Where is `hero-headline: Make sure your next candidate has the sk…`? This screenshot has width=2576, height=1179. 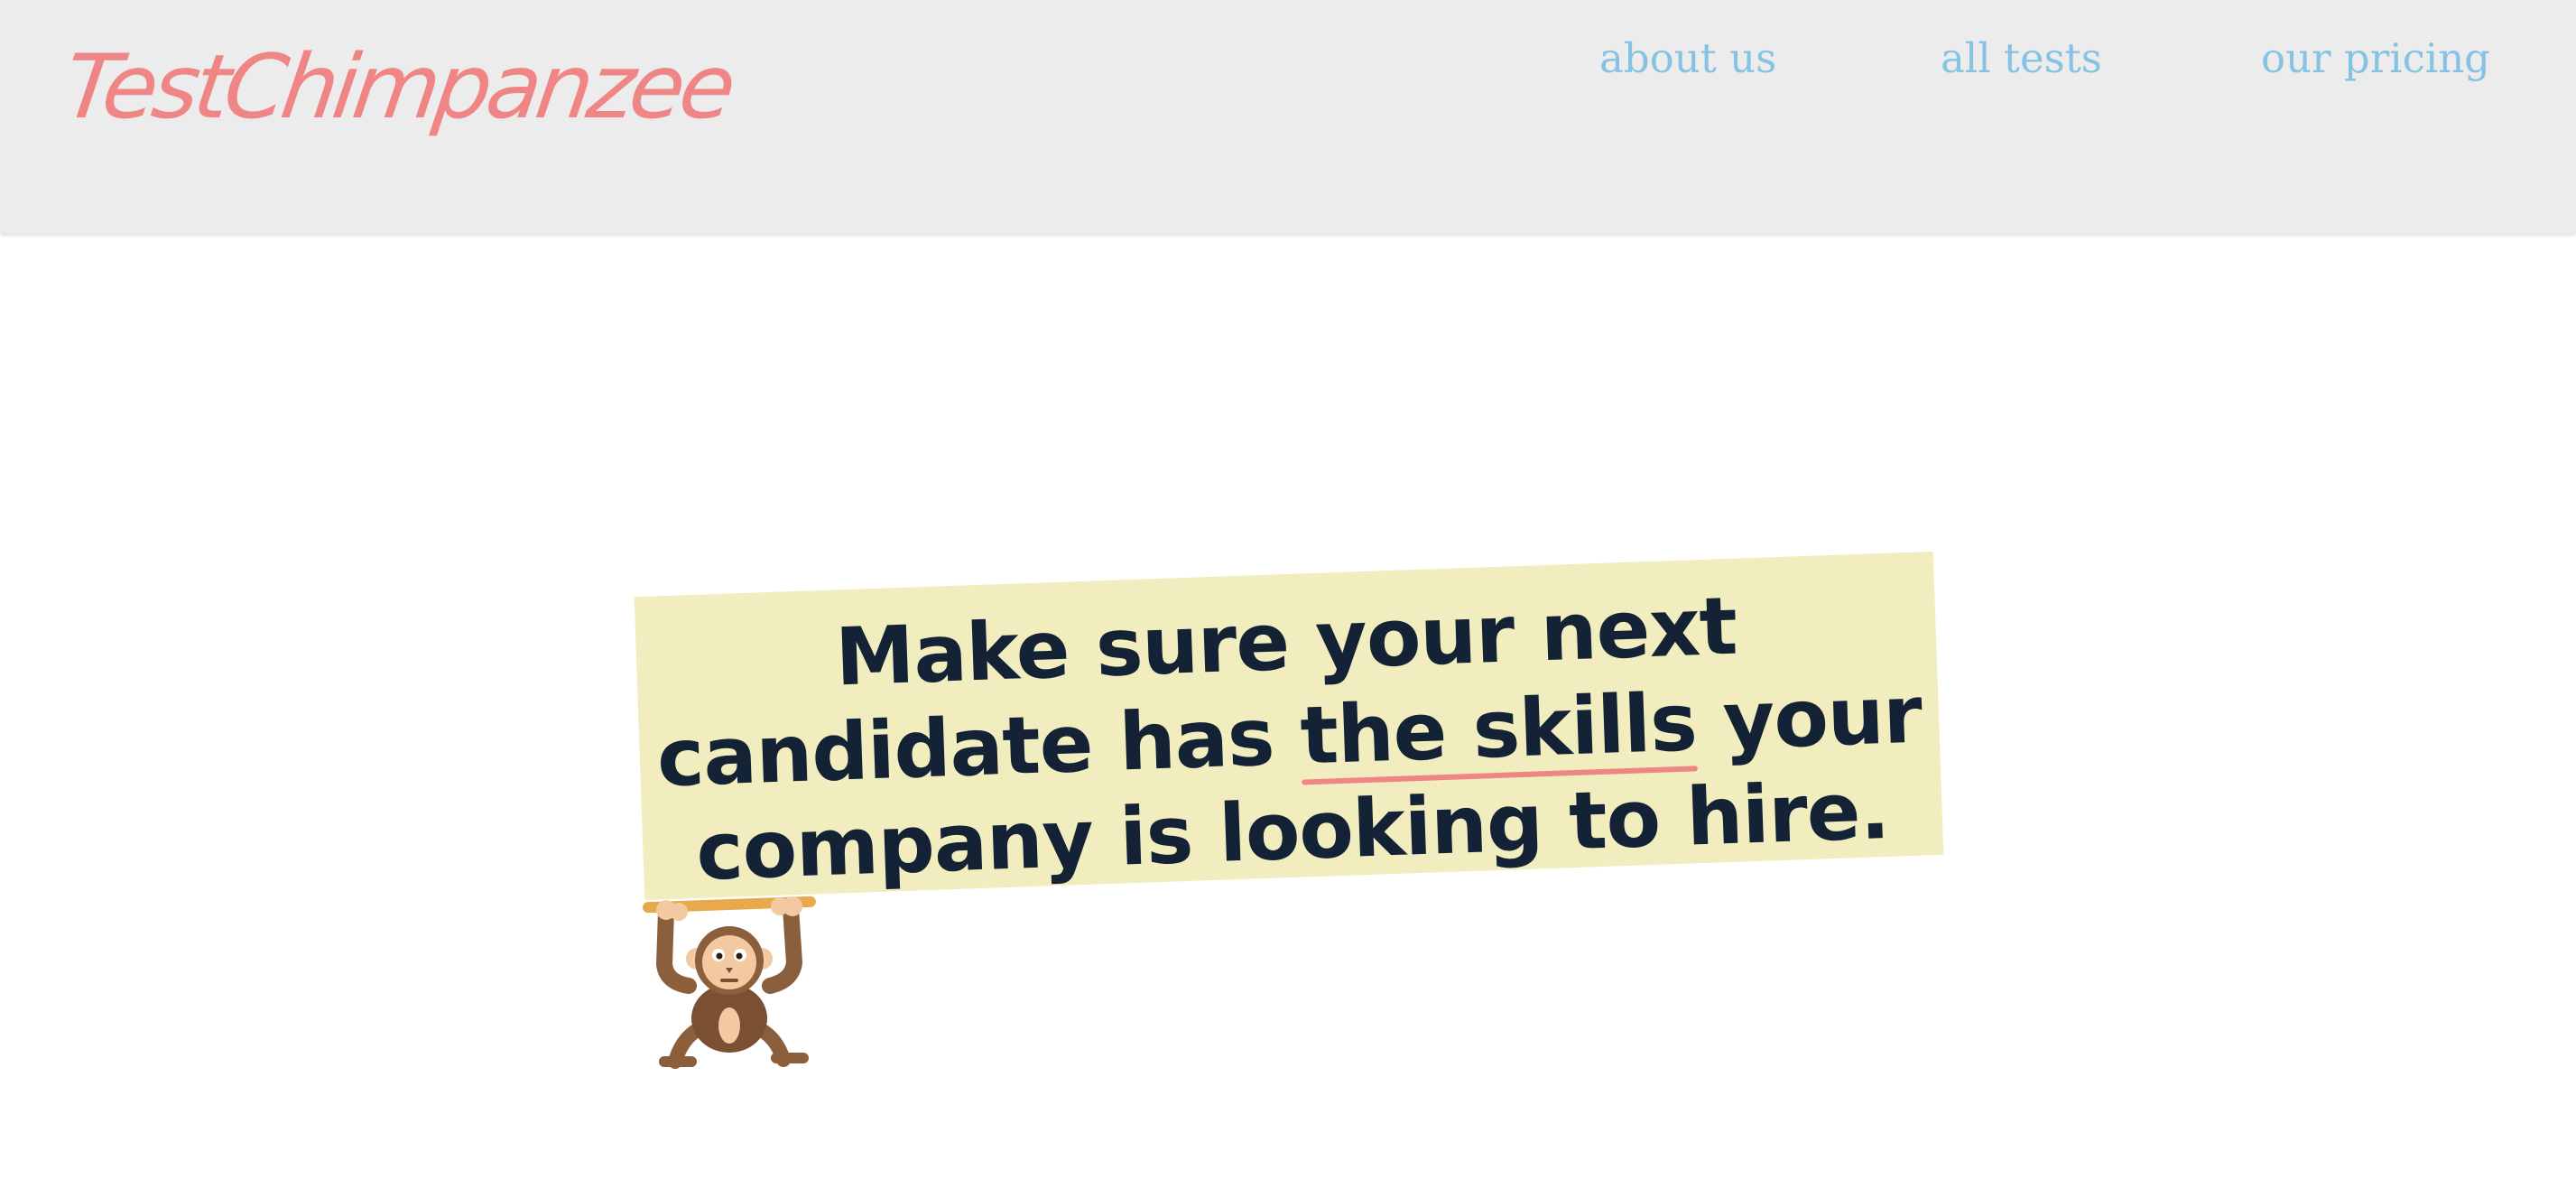
hero-headline: Make sure your next candidate has the sk… is located at coordinates (1289, 736).